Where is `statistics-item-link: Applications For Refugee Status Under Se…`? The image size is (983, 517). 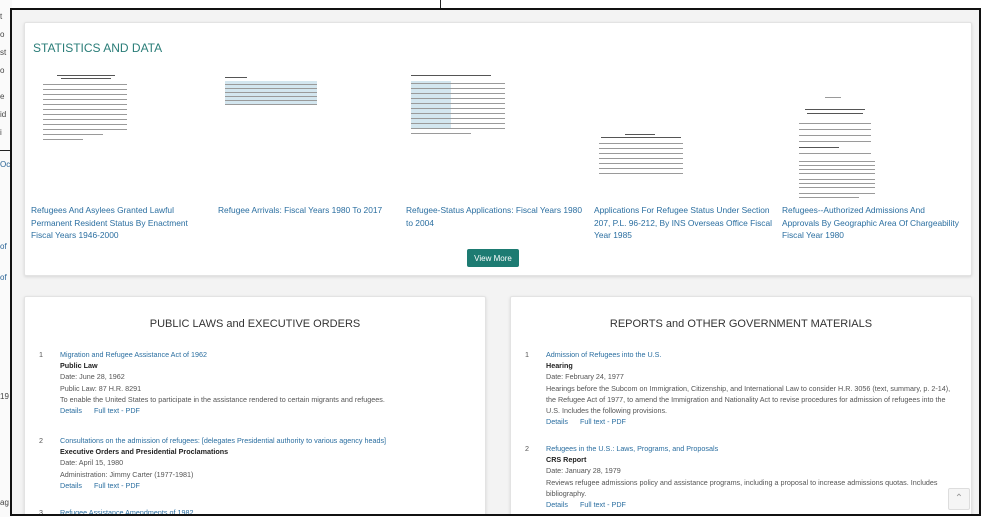
statistics-item-link: Applications For Refugee Status Under Se… is located at coordinates (683, 223).